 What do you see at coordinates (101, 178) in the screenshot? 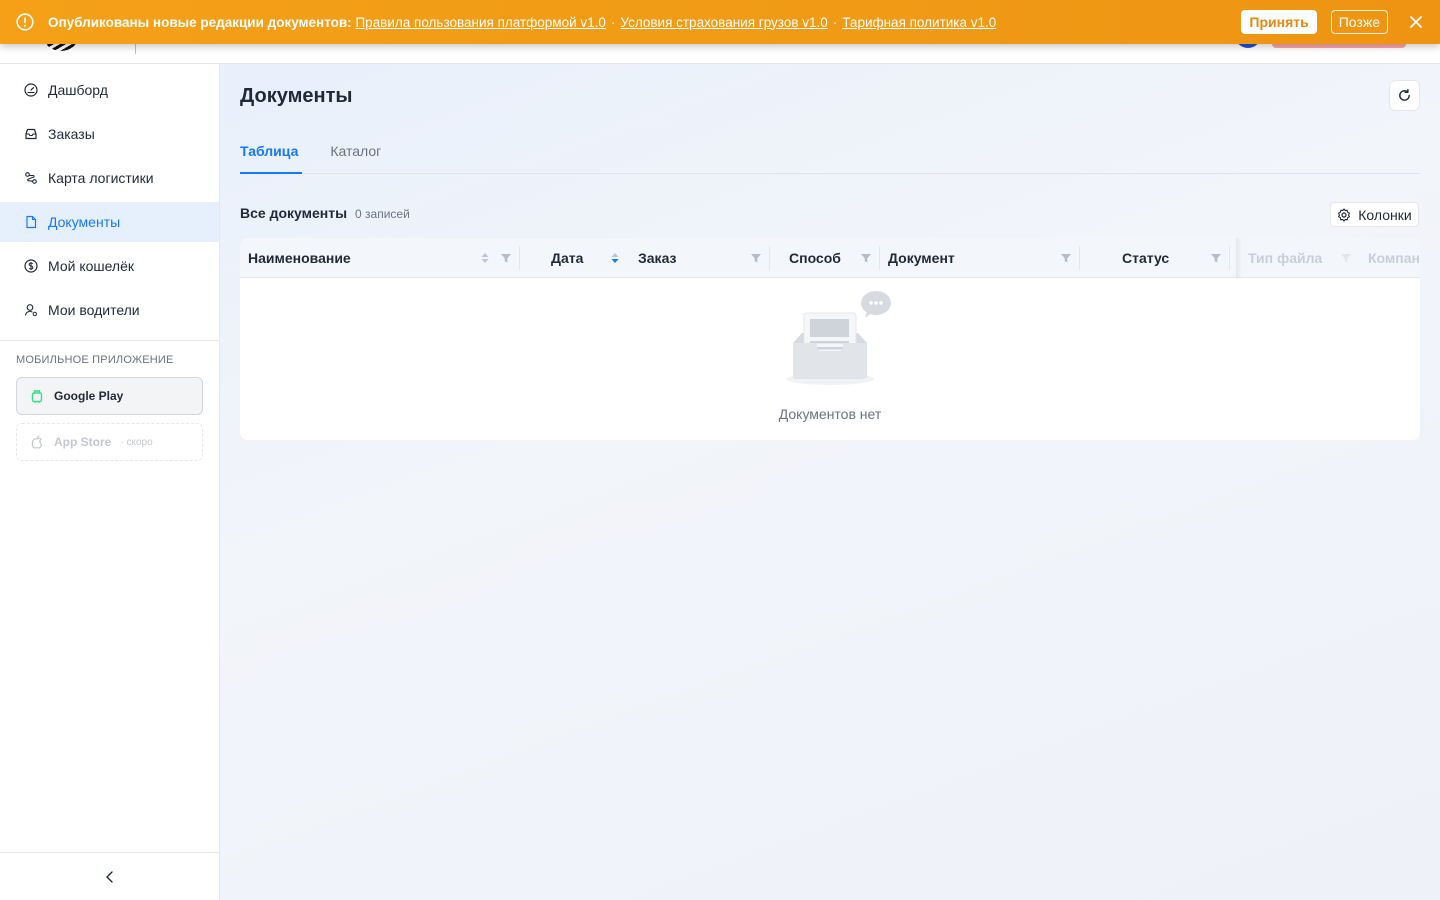
I see `sidebar-item-label: Карта логистики` at bounding box center [101, 178].